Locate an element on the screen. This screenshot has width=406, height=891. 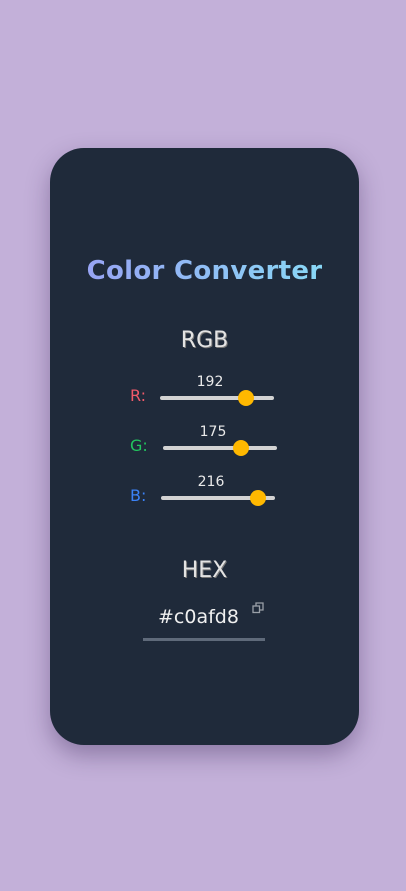
hex-field: #c0afd8 is located at coordinates (204, 621).